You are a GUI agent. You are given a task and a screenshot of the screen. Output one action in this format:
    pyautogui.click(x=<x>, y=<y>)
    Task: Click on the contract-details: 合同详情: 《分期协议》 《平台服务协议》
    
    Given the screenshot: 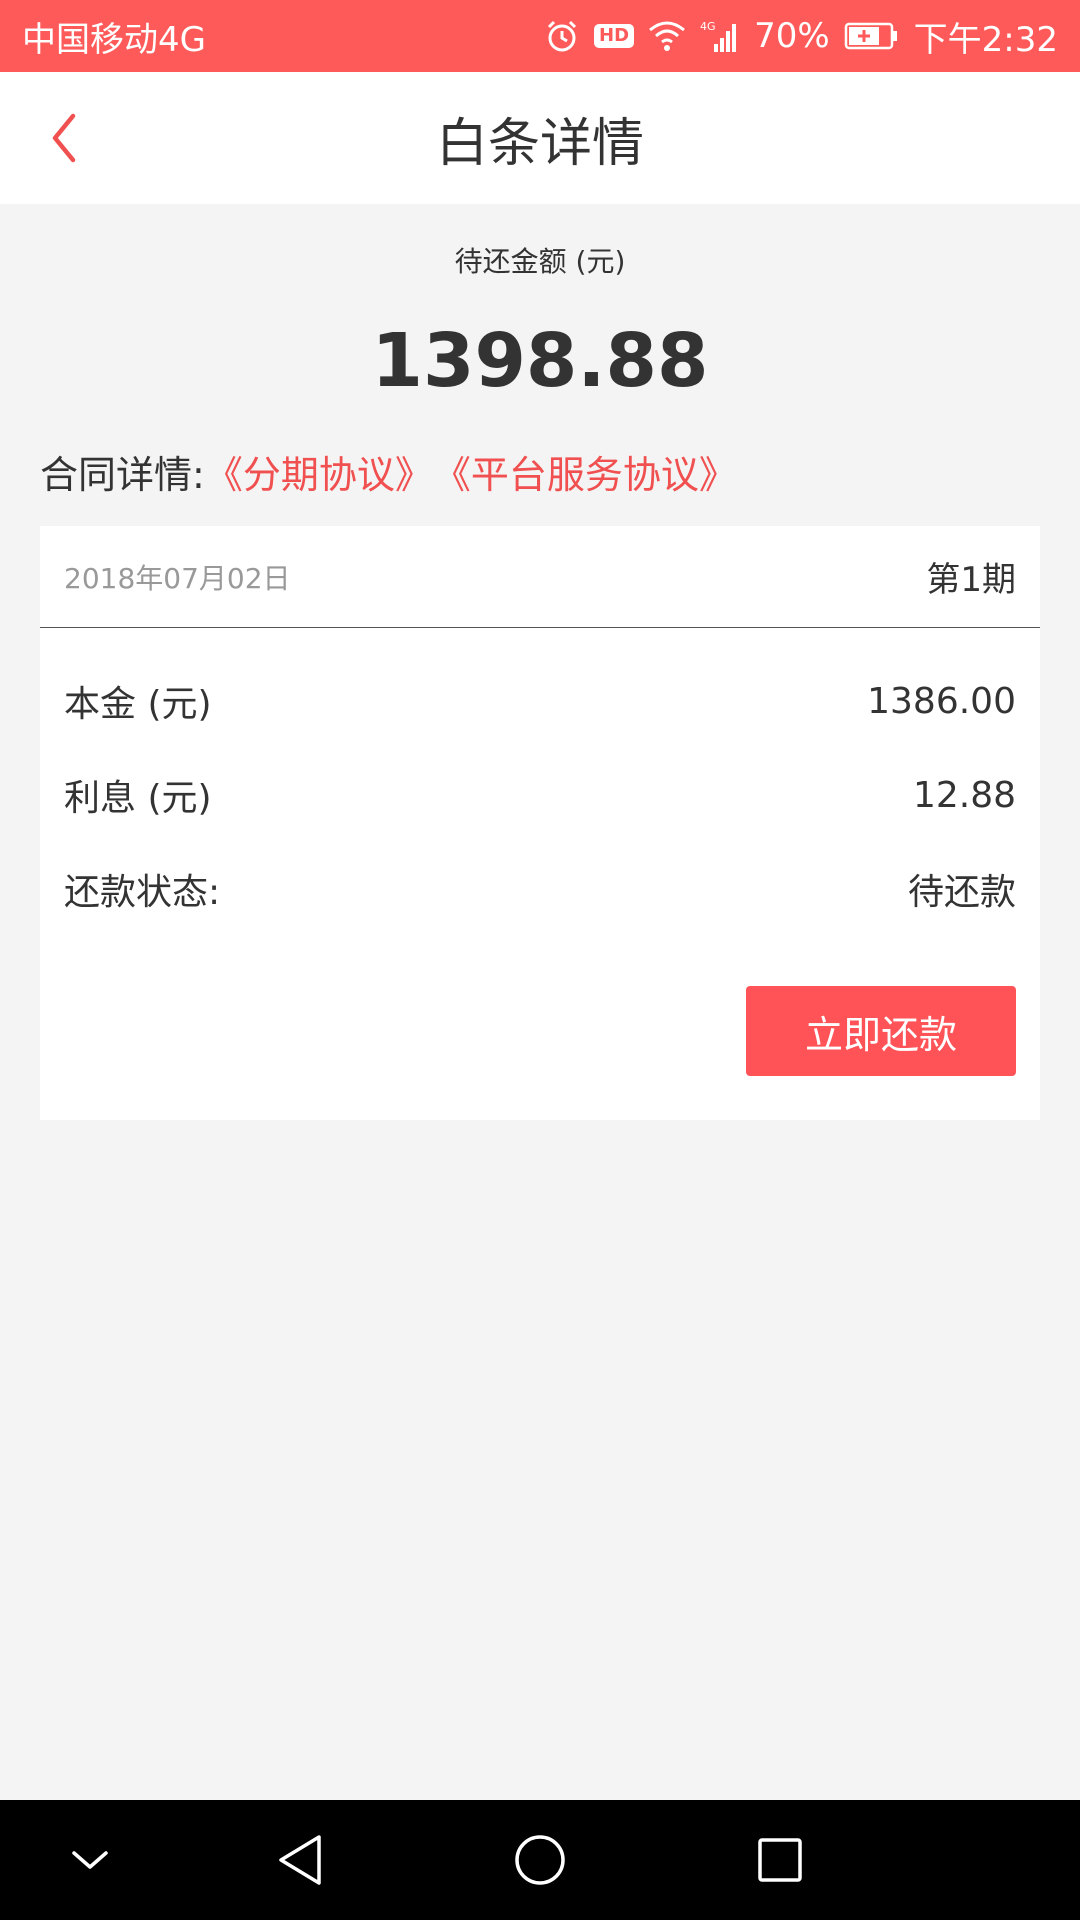 What is the action you would take?
    pyautogui.click(x=388, y=471)
    